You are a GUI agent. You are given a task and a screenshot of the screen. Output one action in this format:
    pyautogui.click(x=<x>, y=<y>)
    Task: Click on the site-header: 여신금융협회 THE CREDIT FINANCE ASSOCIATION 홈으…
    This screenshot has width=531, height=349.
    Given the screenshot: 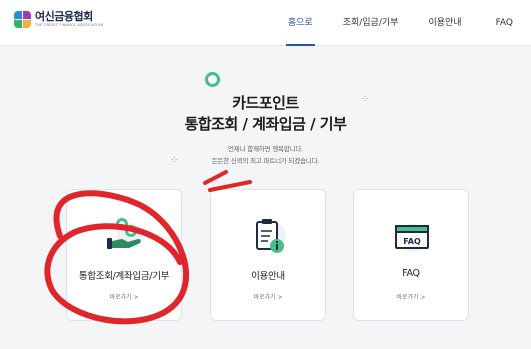 What is the action you would take?
    pyautogui.click(x=265, y=23)
    